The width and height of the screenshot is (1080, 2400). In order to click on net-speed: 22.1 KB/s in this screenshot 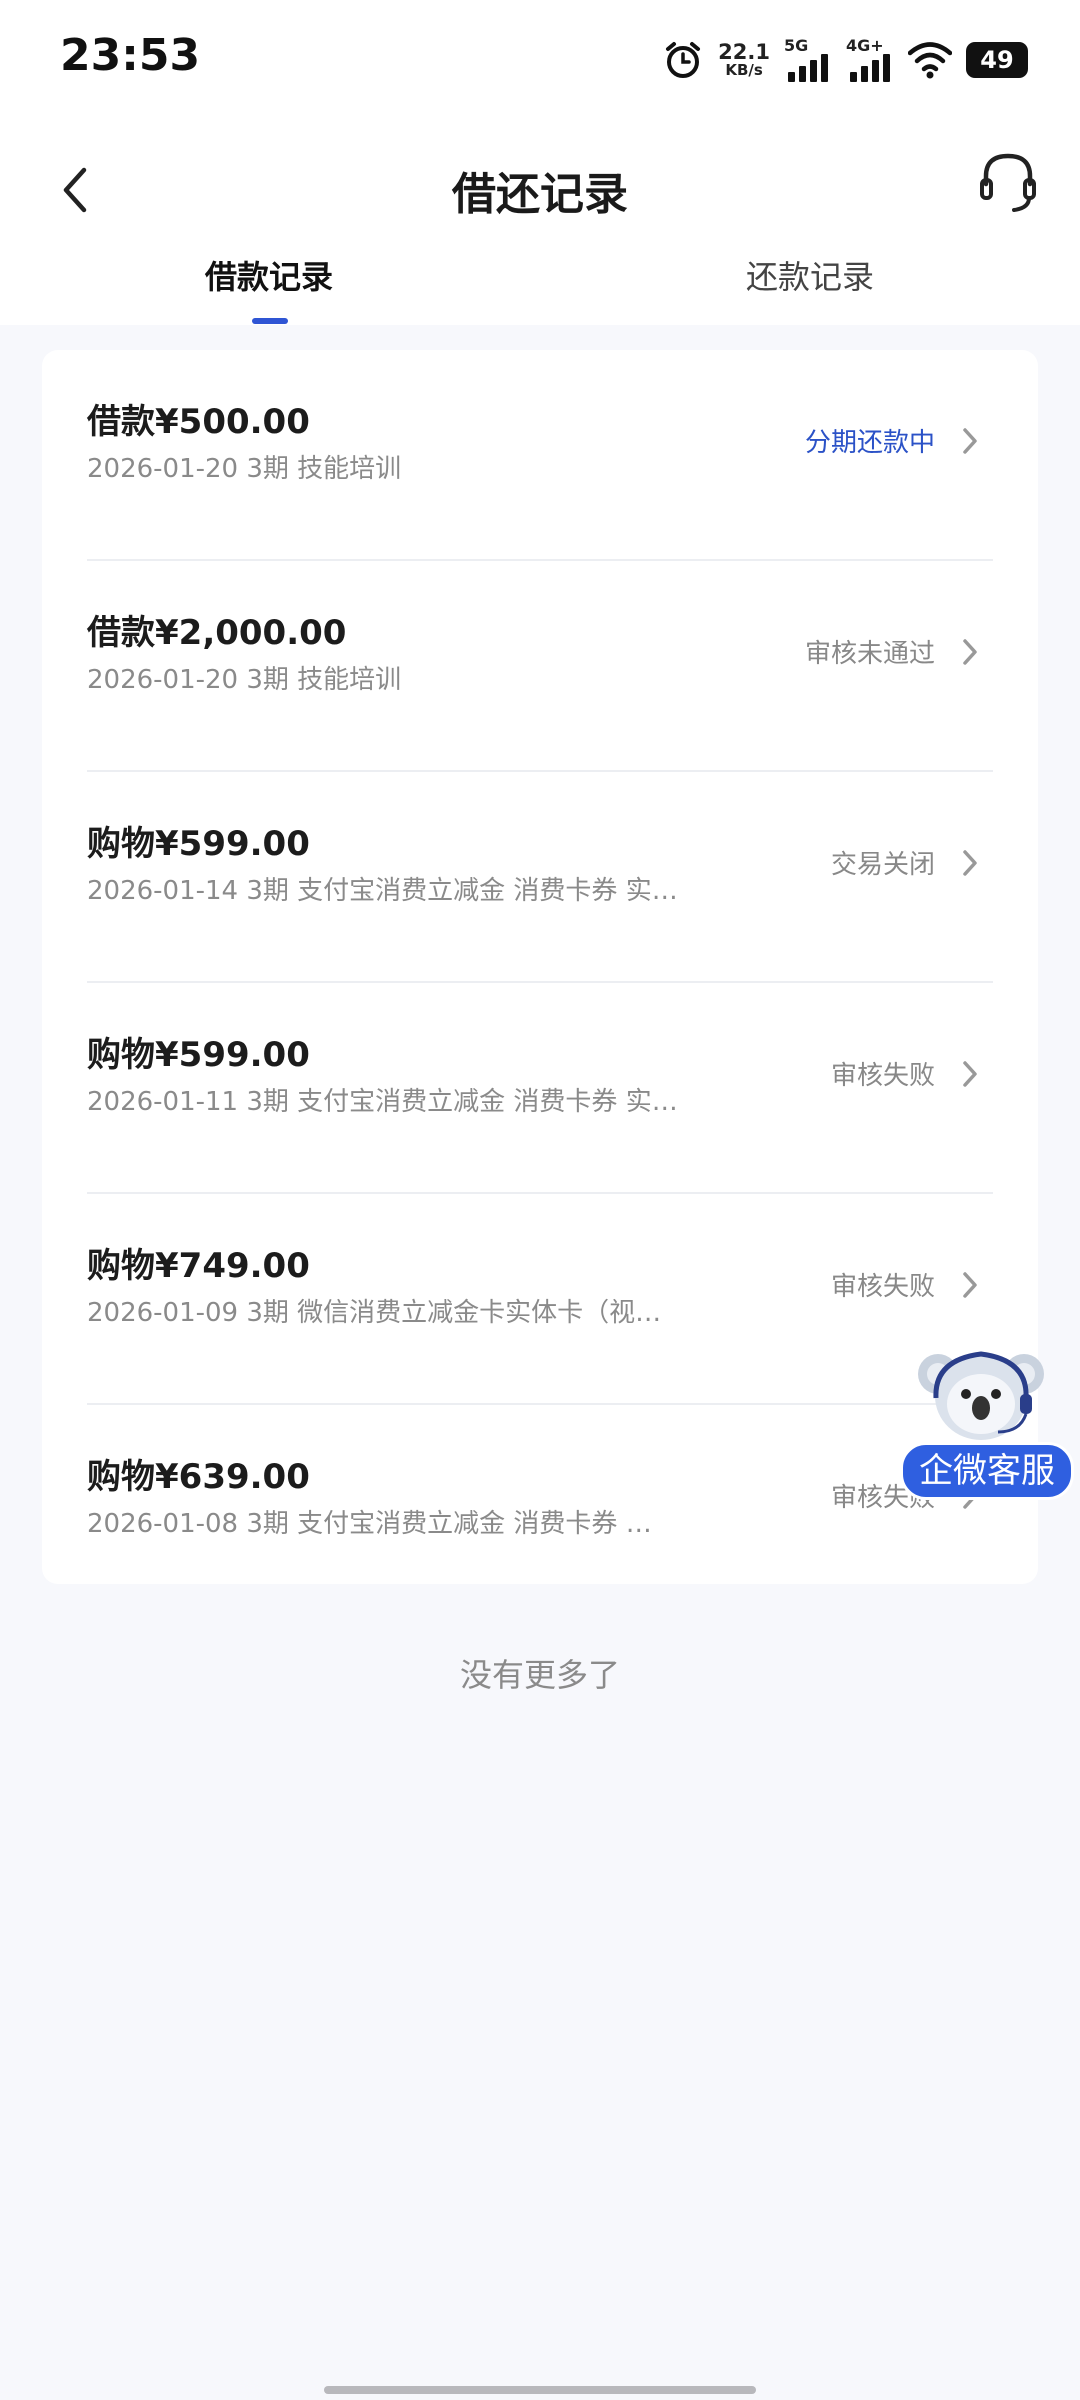, I will do `click(744, 60)`.